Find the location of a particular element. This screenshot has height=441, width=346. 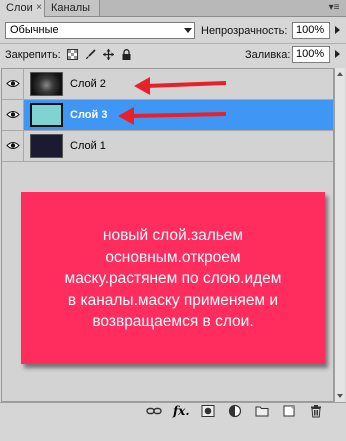

scroll-up-icon is located at coordinates (340, 74).